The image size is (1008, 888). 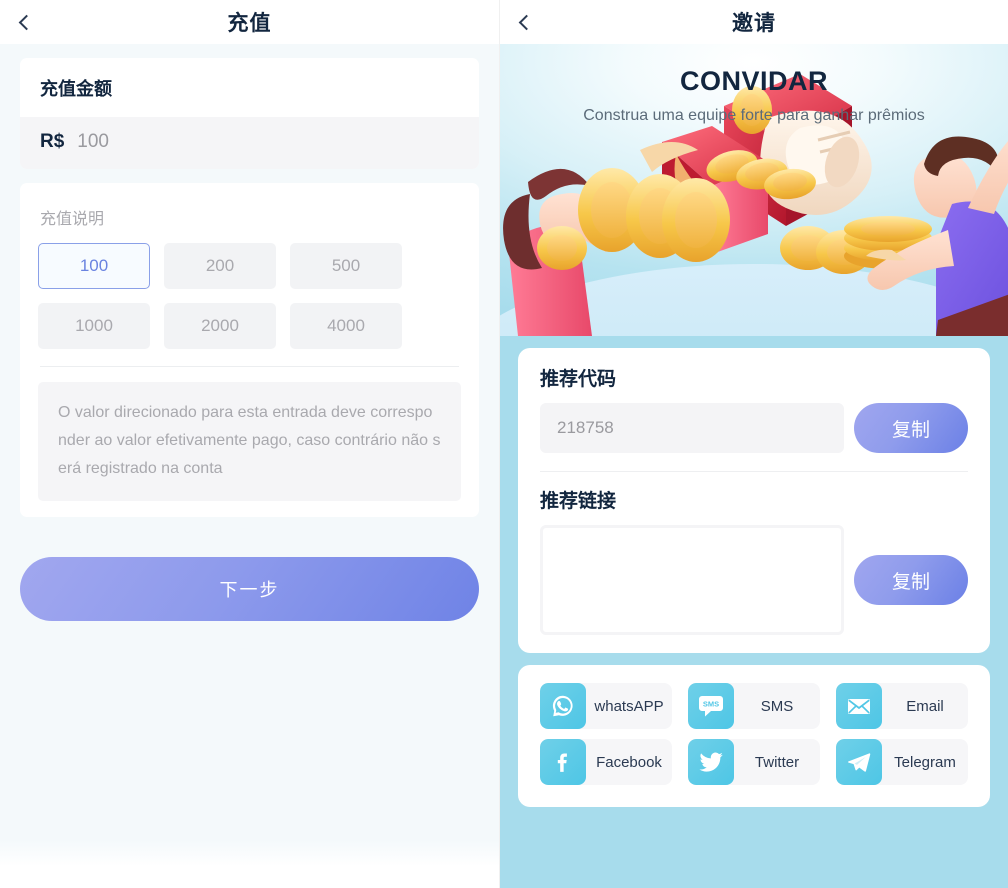 What do you see at coordinates (563, 706) in the screenshot?
I see `whatsapp-icon` at bounding box center [563, 706].